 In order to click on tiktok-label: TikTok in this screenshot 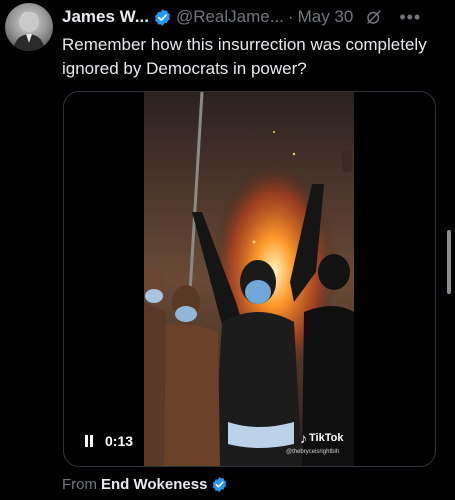, I will do `click(326, 438)`.